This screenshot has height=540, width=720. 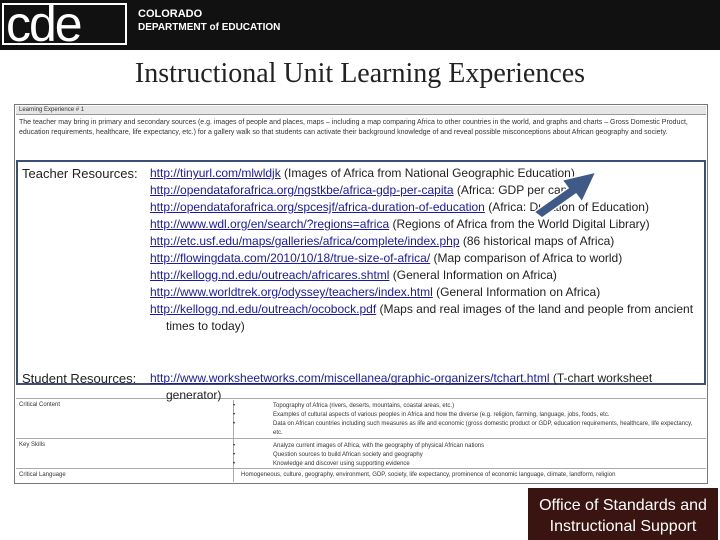 What do you see at coordinates (209, 27) in the screenshot?
I see `dept-line-2: DEPARTMENT of EDUCATION` at bounding box center [209, 27].